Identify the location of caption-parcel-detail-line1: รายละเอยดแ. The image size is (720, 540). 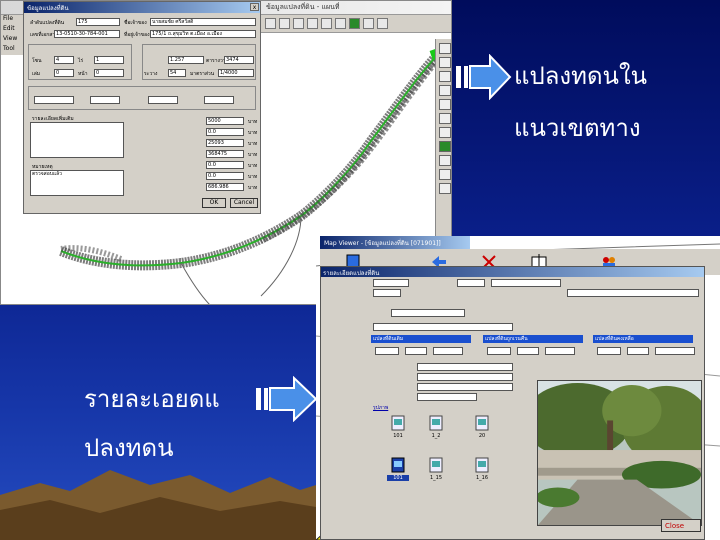
(152, 399).